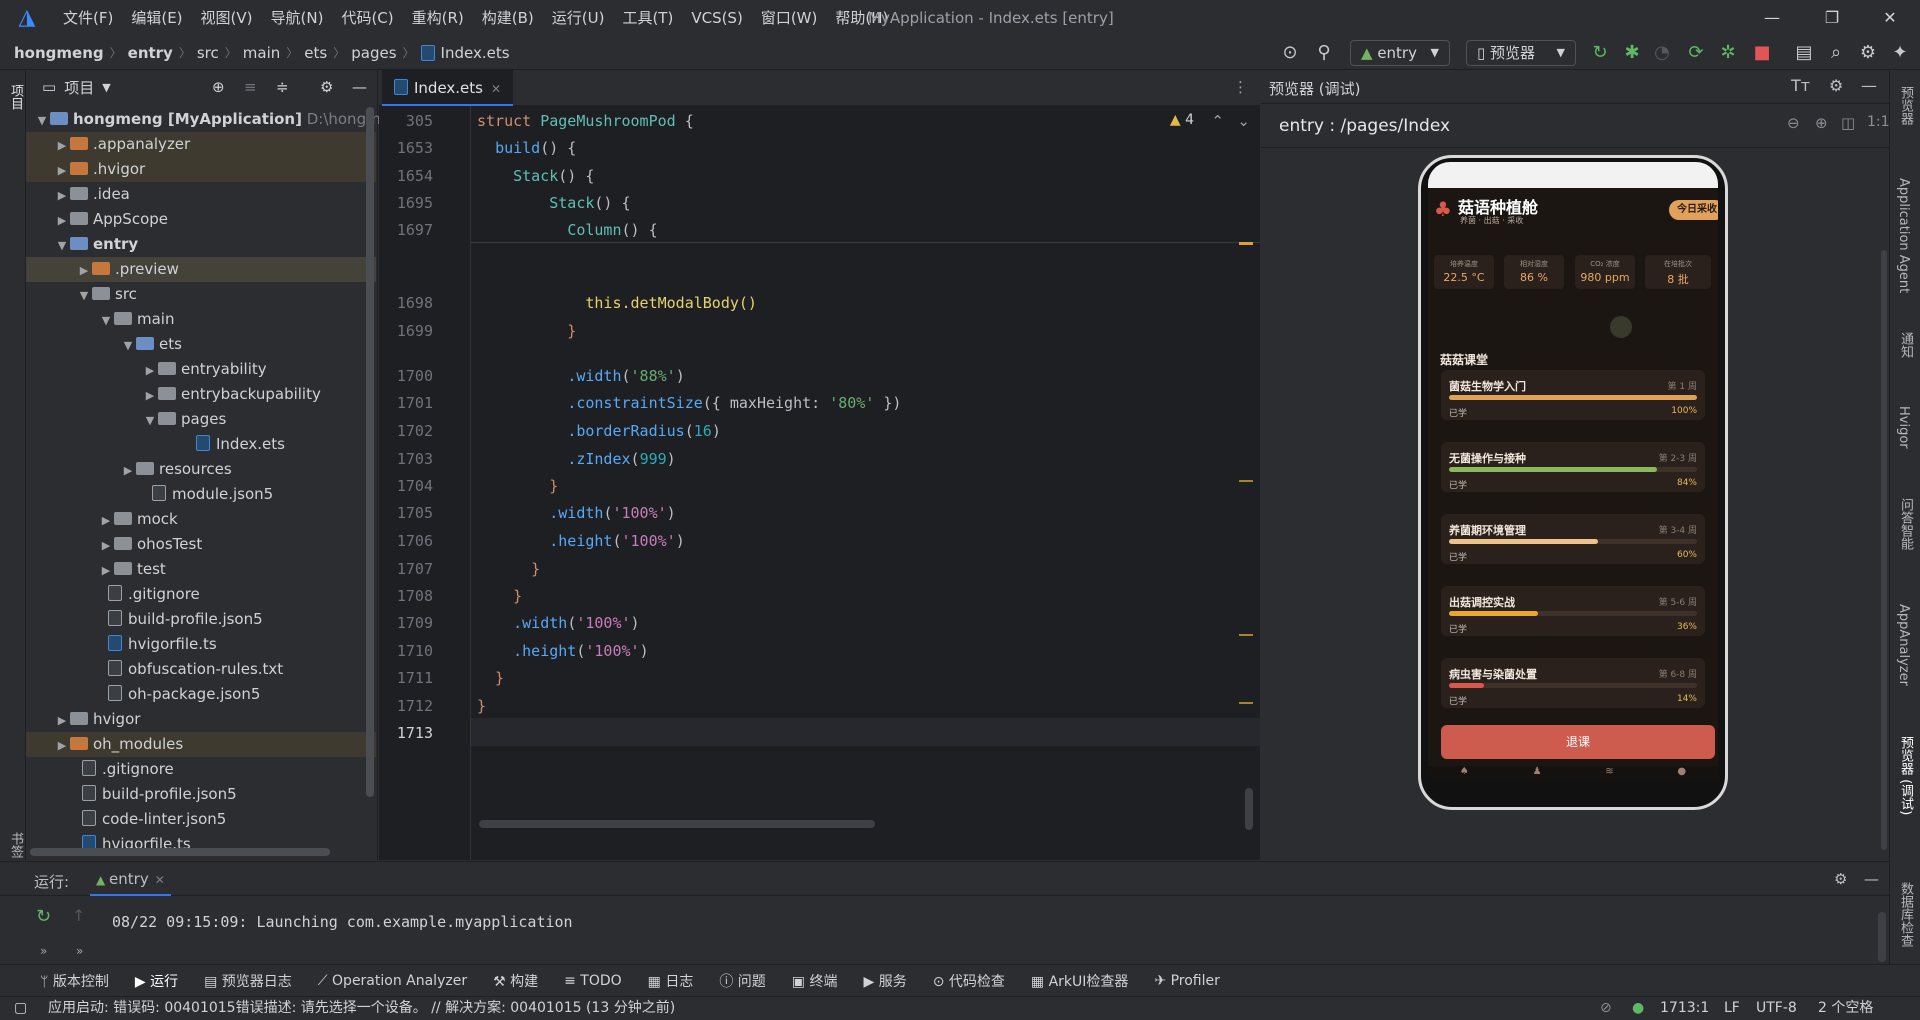 The height and width of the screenshot is (1020, 1920). Describe the element at coordinates (227, 18) in the screenshot. I see `menu-view: 视图(V)` at that location.